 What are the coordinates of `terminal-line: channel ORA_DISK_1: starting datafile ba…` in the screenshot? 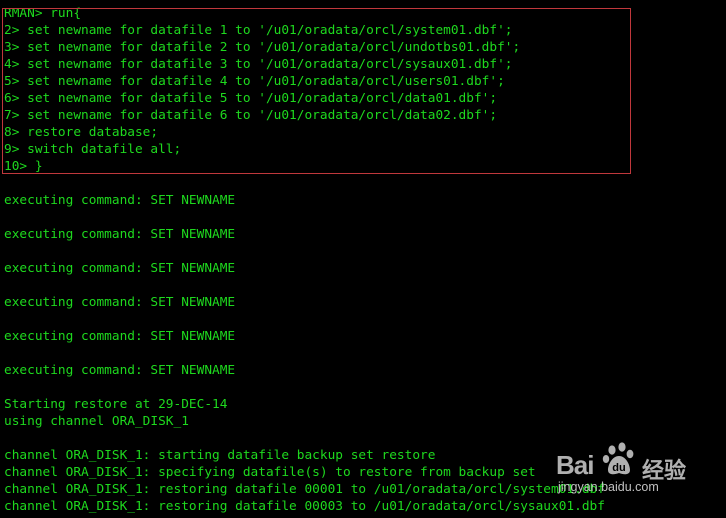 It's located at (220, 455).